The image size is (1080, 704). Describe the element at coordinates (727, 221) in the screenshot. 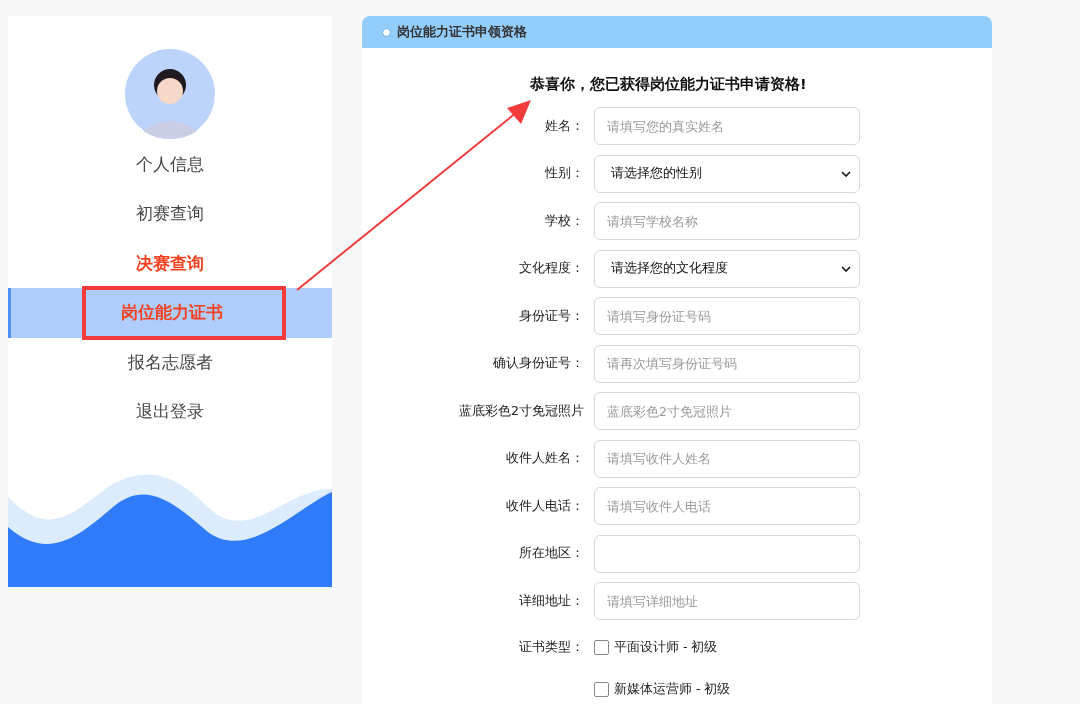

I see `input-field: 请填写学校名称` at that location.